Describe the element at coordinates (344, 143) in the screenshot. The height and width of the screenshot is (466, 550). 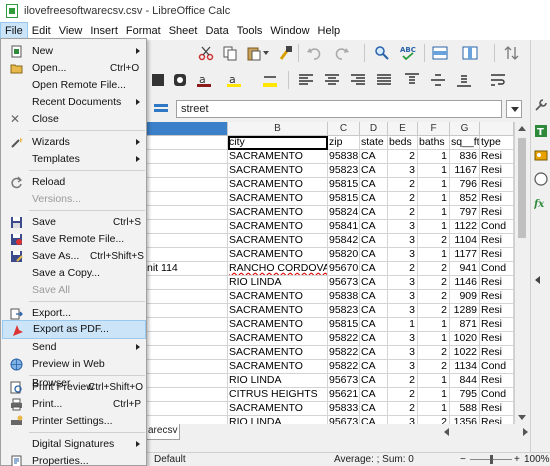
I see `cell-c: zip` at that location.